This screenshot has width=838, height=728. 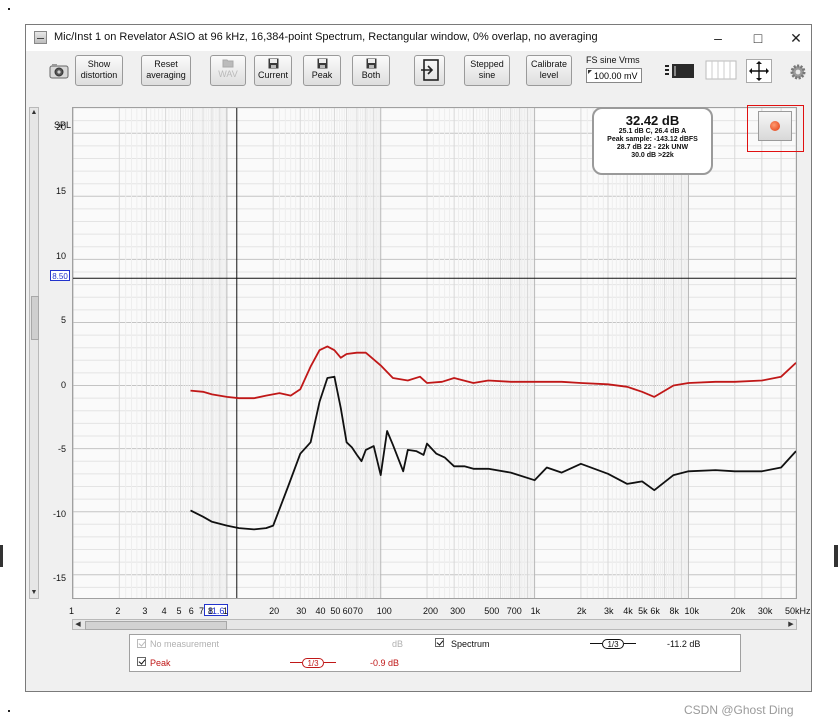 I want to click on y-tick-label: 0, so click(x=63, y=385).